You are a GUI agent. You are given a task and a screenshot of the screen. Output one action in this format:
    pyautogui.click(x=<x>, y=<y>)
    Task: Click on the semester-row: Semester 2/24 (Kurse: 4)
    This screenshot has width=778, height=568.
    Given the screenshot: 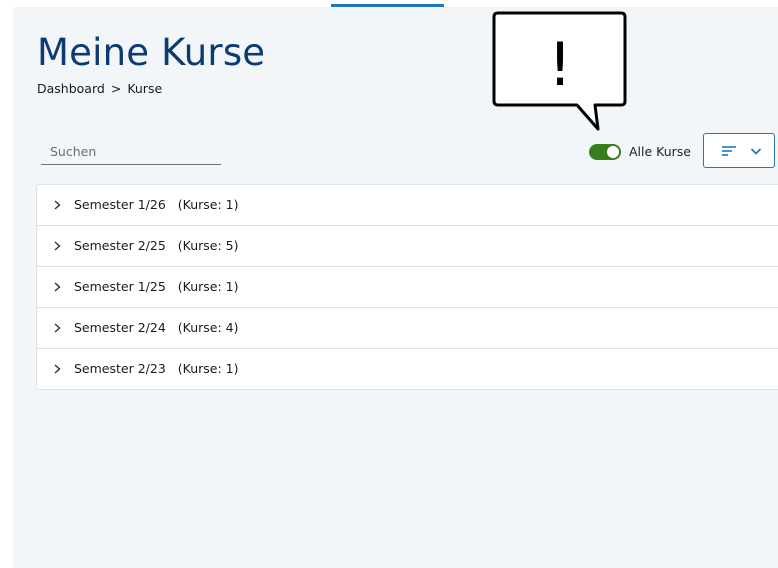 What is the action you would take?
    pyautogui.click(x=407, y=328)
    